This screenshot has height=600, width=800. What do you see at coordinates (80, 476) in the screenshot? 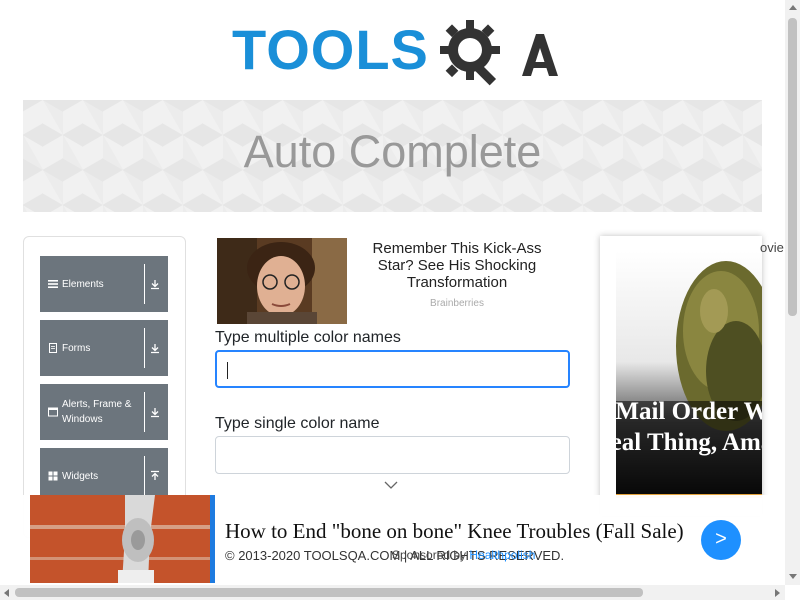
I see `sidebar-group-label: Widgets` at bounding box center [80, 476].